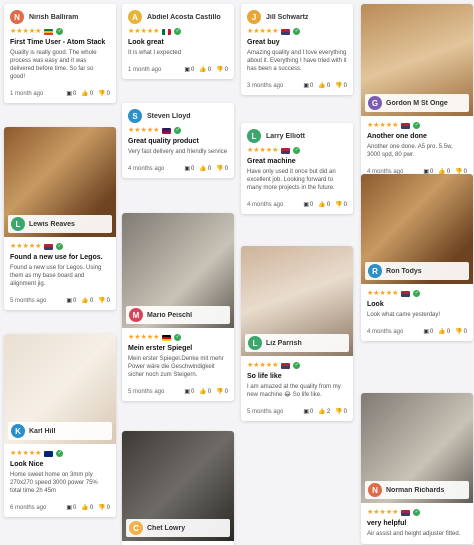  What do you see at coordinates (60, 182) in the screenshot?
I see `review-photo: L Lewis Reaves` at bounding box center [60, 182].